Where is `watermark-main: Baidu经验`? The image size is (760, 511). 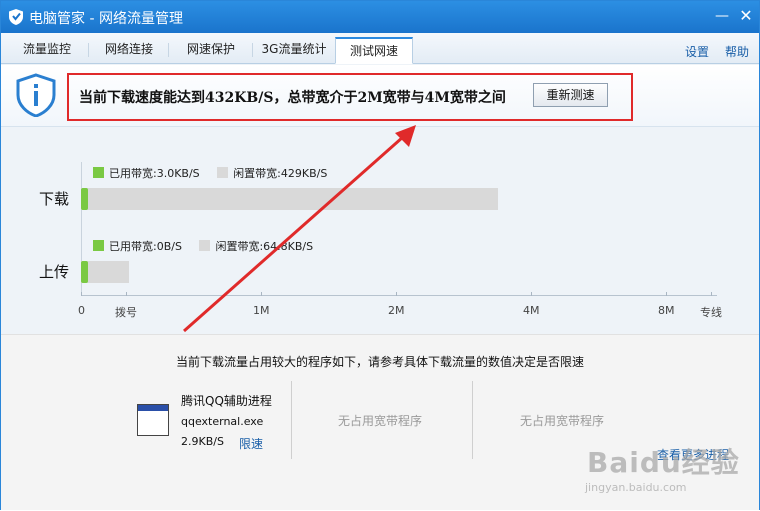 watermark-main: Baidu经验 is located at coordinates (663, 462).